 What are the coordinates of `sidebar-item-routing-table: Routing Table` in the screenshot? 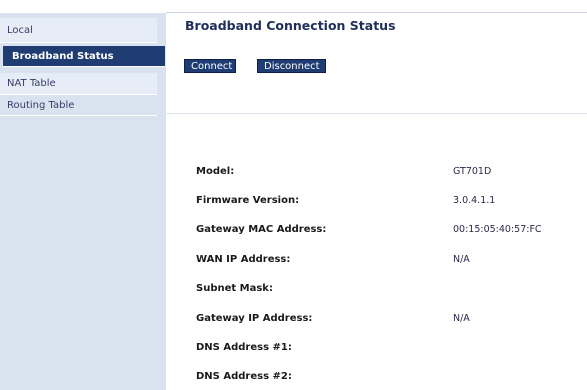 It's located at (78, 106).